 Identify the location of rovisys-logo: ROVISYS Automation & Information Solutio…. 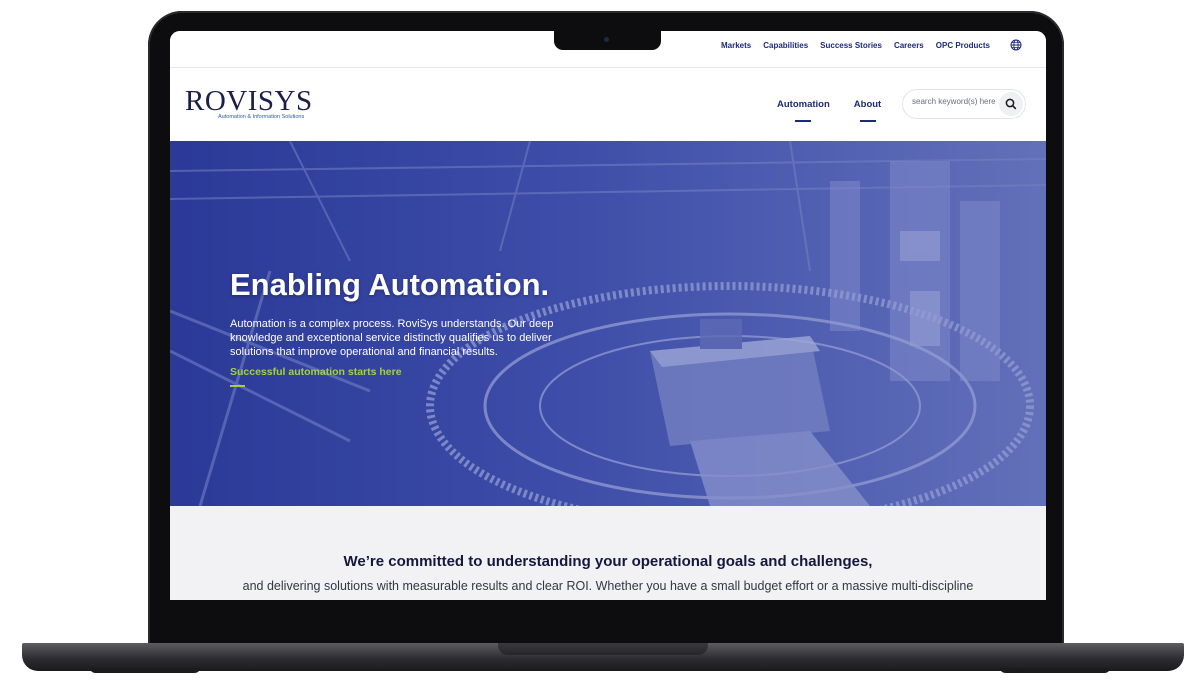
(255, 105).